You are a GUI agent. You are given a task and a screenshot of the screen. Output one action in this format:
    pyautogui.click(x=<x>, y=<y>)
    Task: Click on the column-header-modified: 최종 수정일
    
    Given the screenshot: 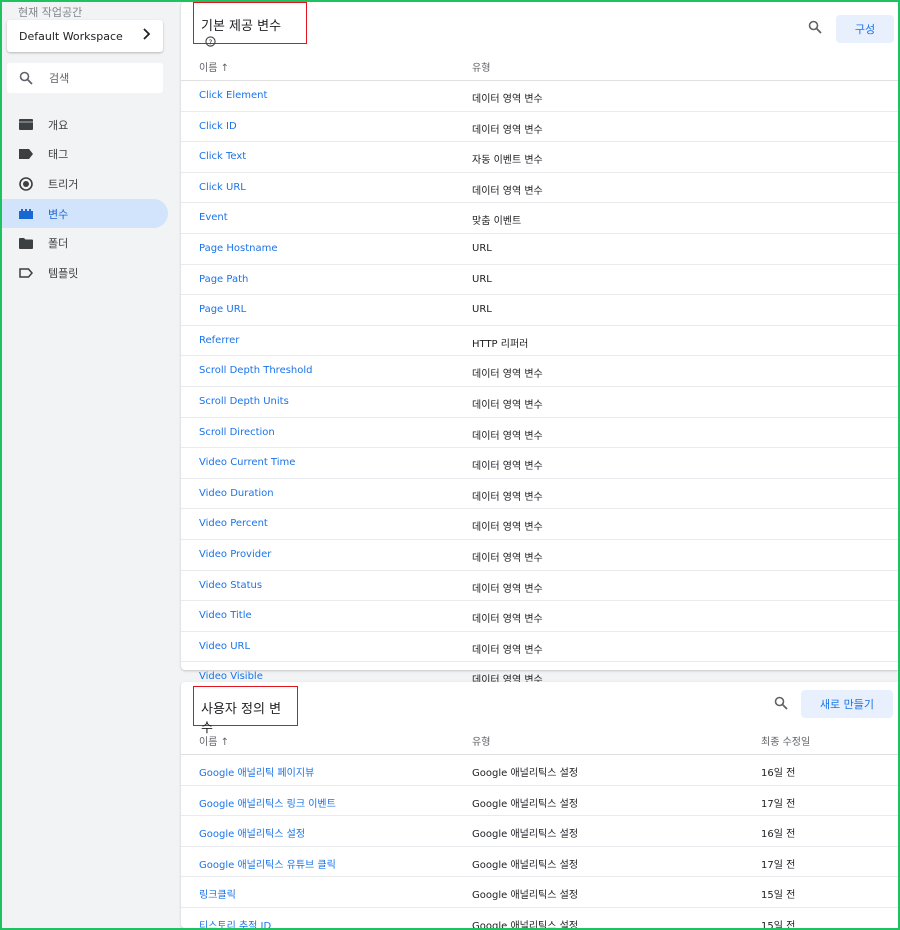 What is the action you would take?
    pyautogui.click(x=785, y=740)
    